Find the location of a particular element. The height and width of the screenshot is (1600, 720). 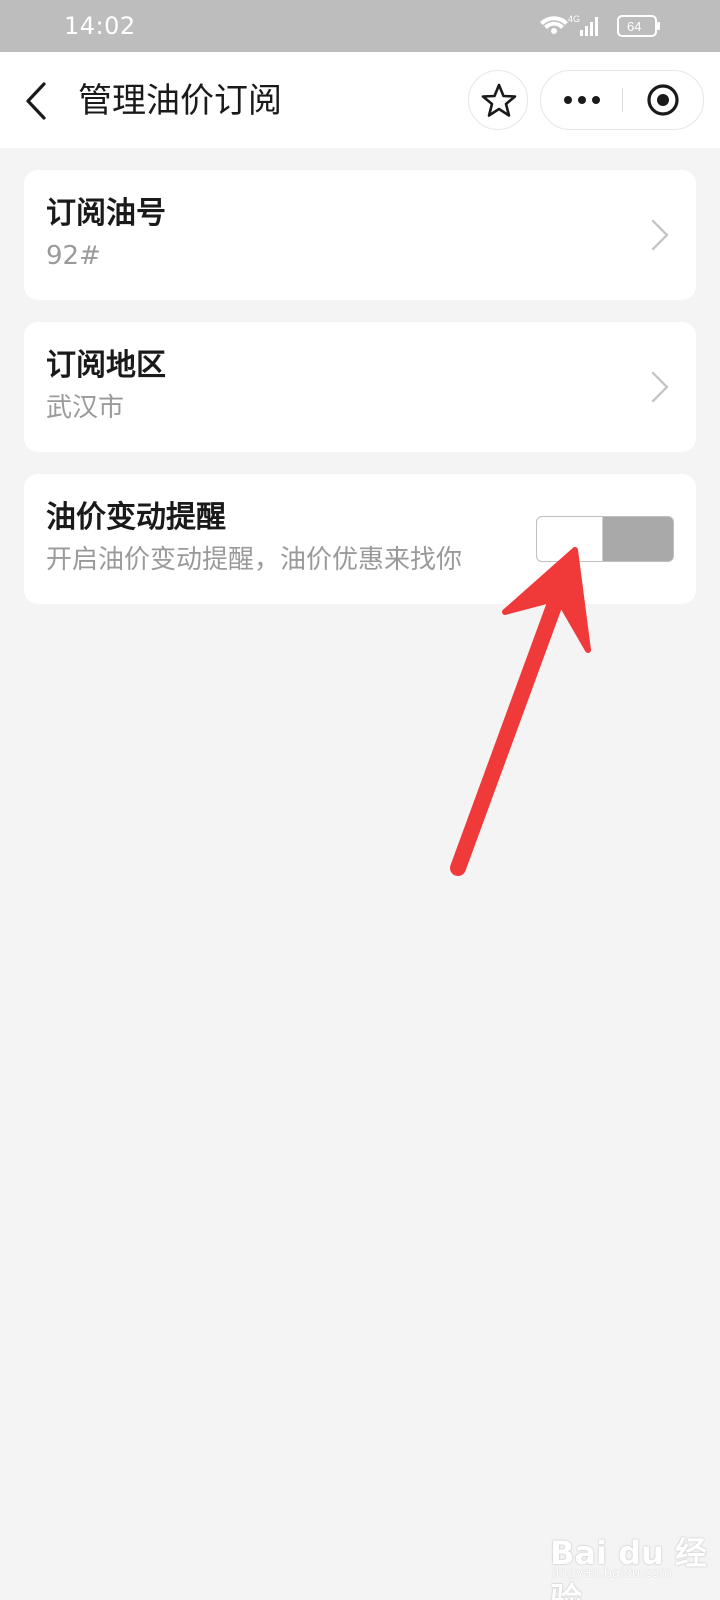

price-alert-title: 油价变动提醒 is located at coordinates (136, 517).